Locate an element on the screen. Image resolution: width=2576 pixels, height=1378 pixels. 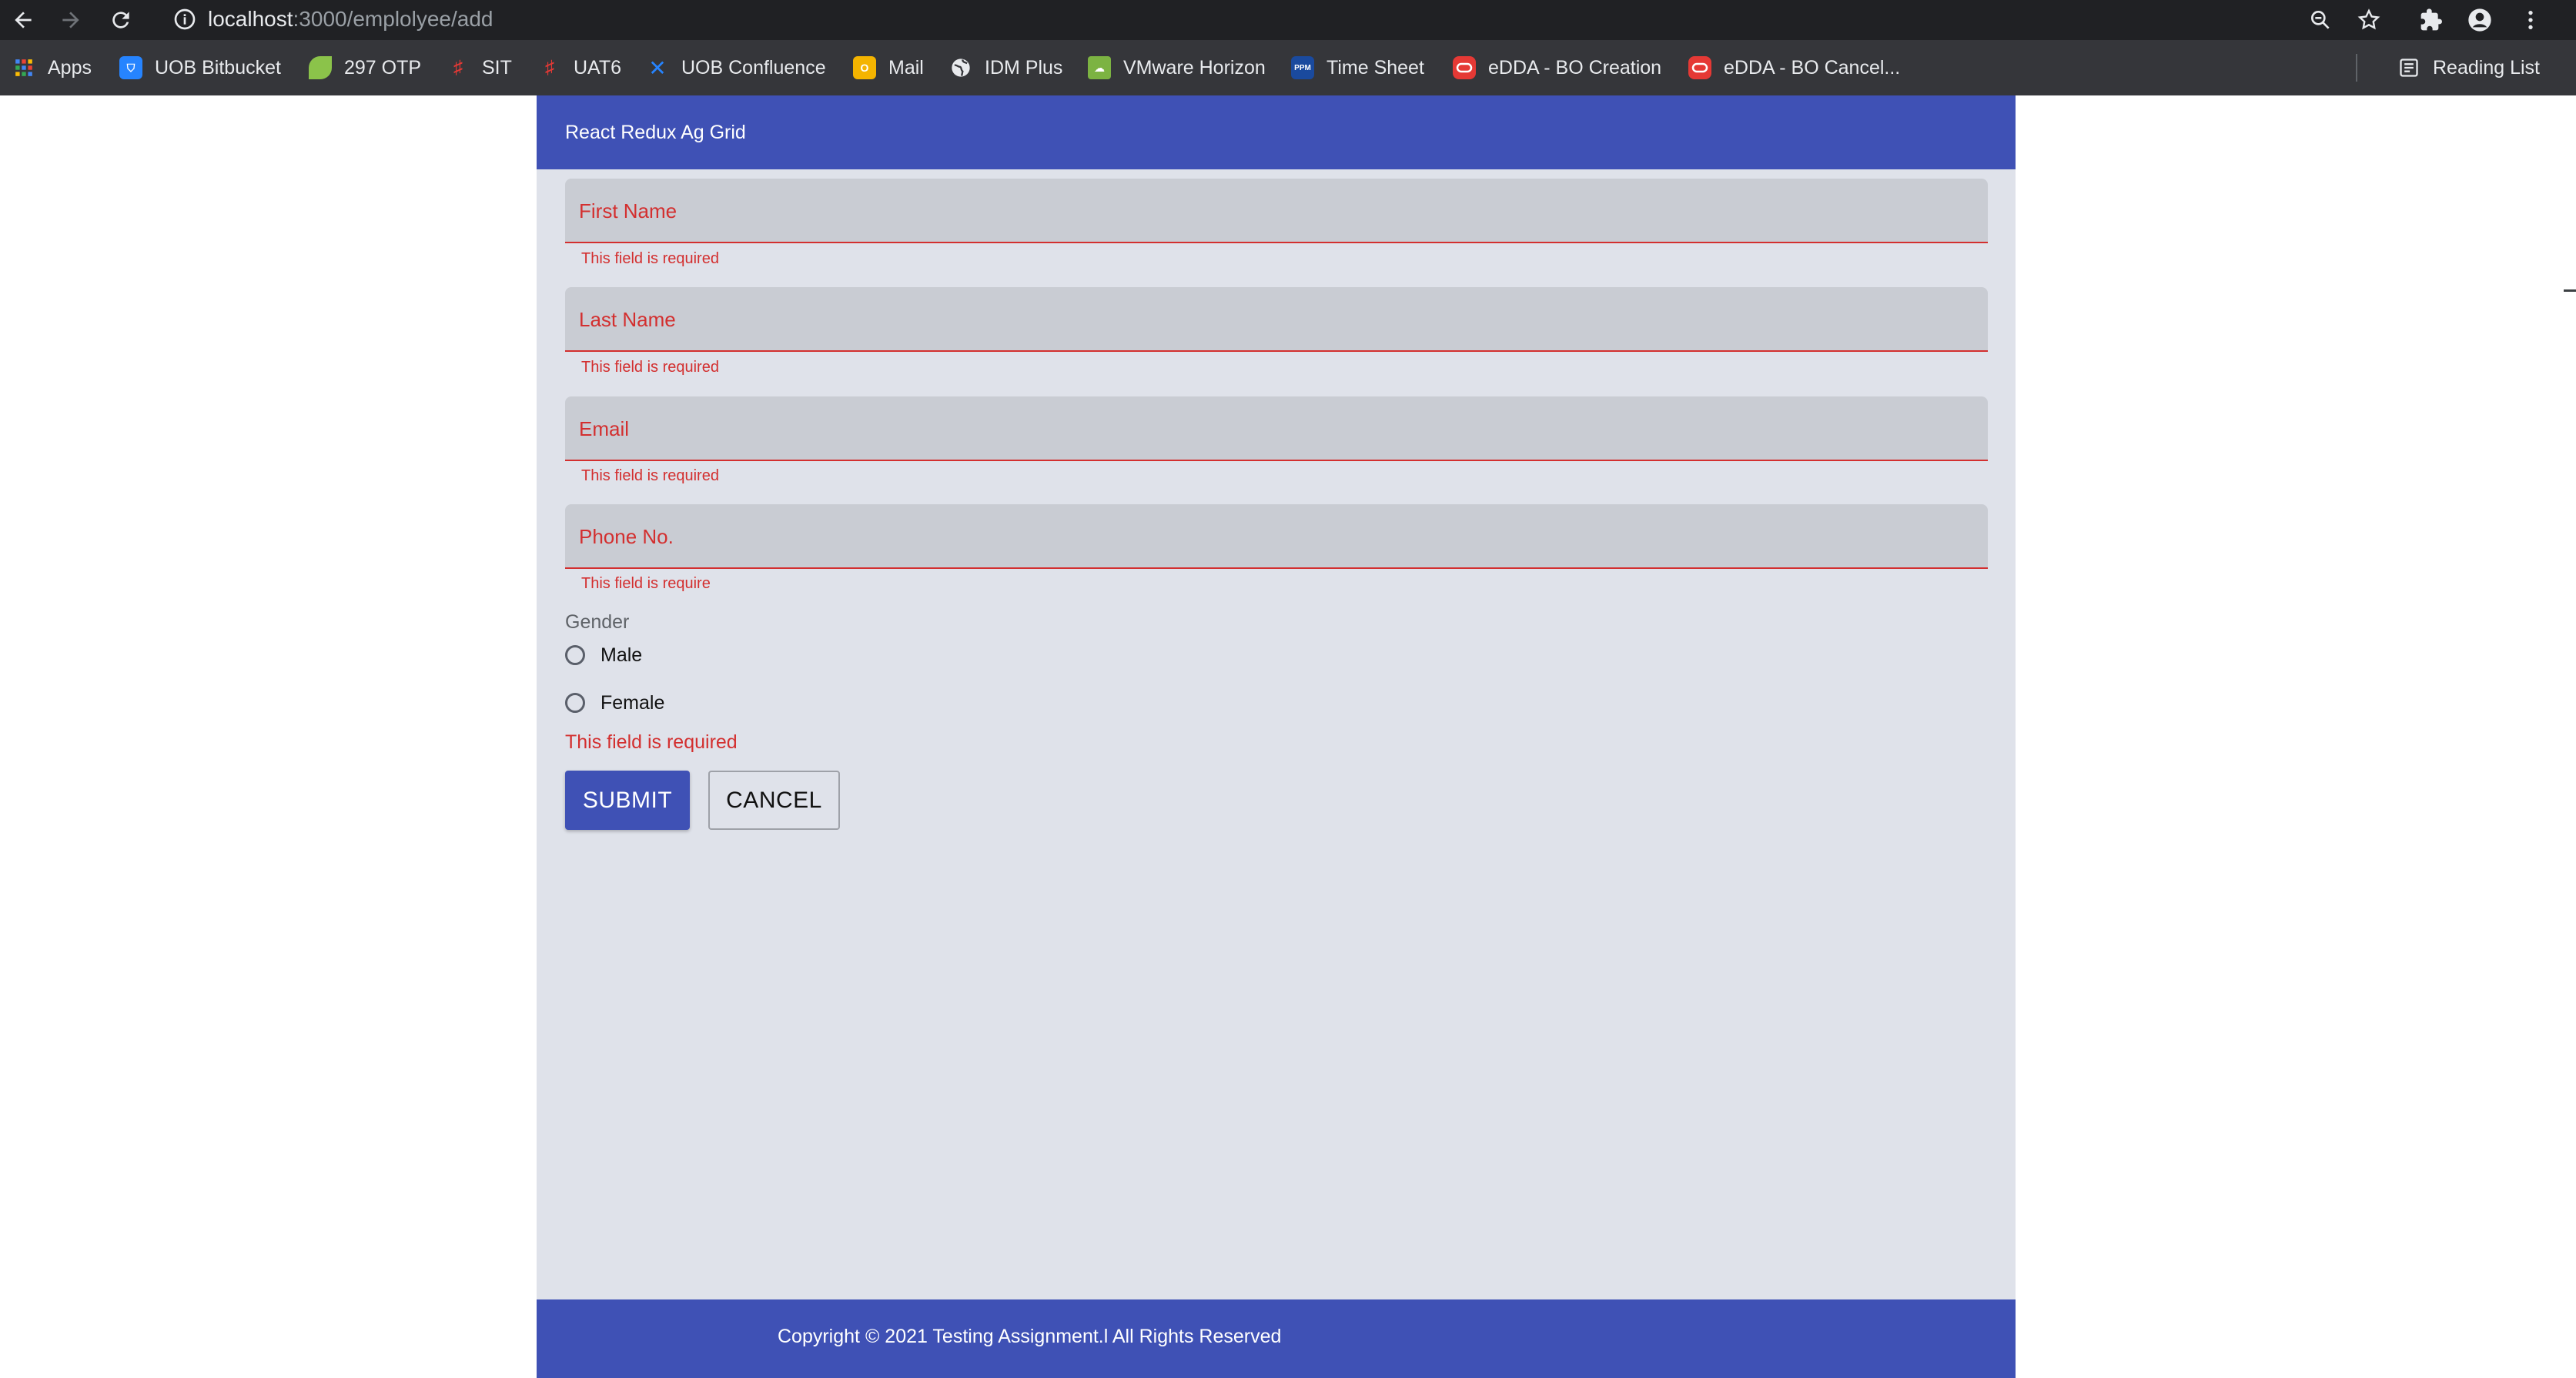
scrollbar-marker is located at coordinates (2570, 290).